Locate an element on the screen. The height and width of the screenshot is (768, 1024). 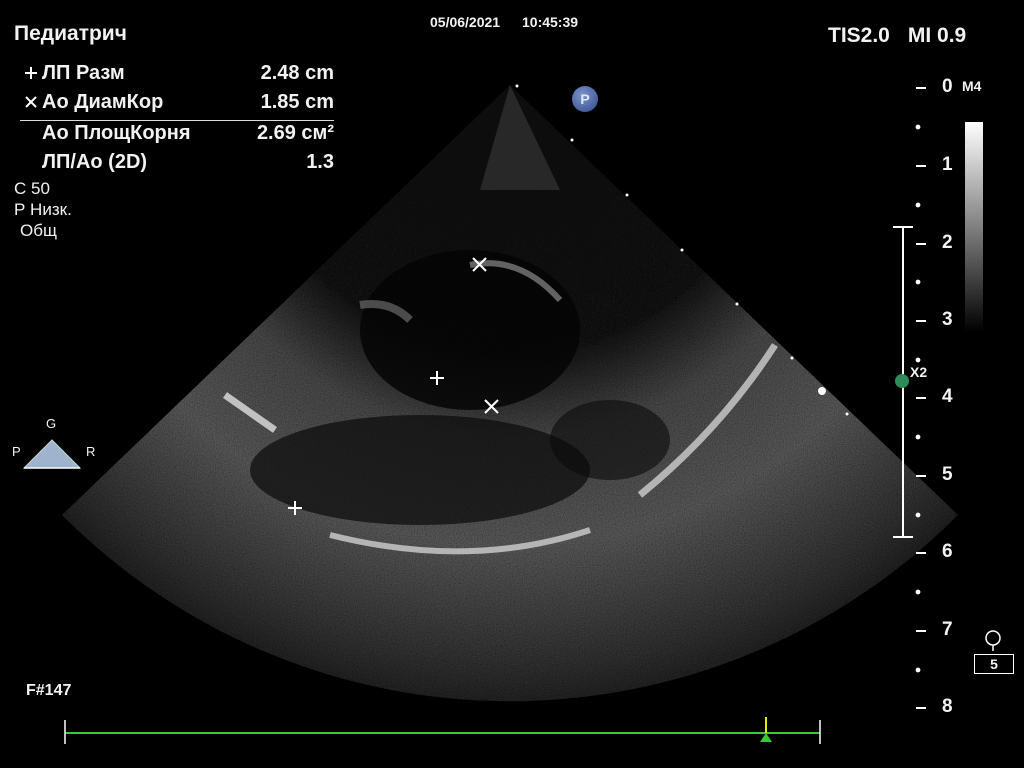
measurement-label: Ао ДиамКор is located at coordinates (103, 102).